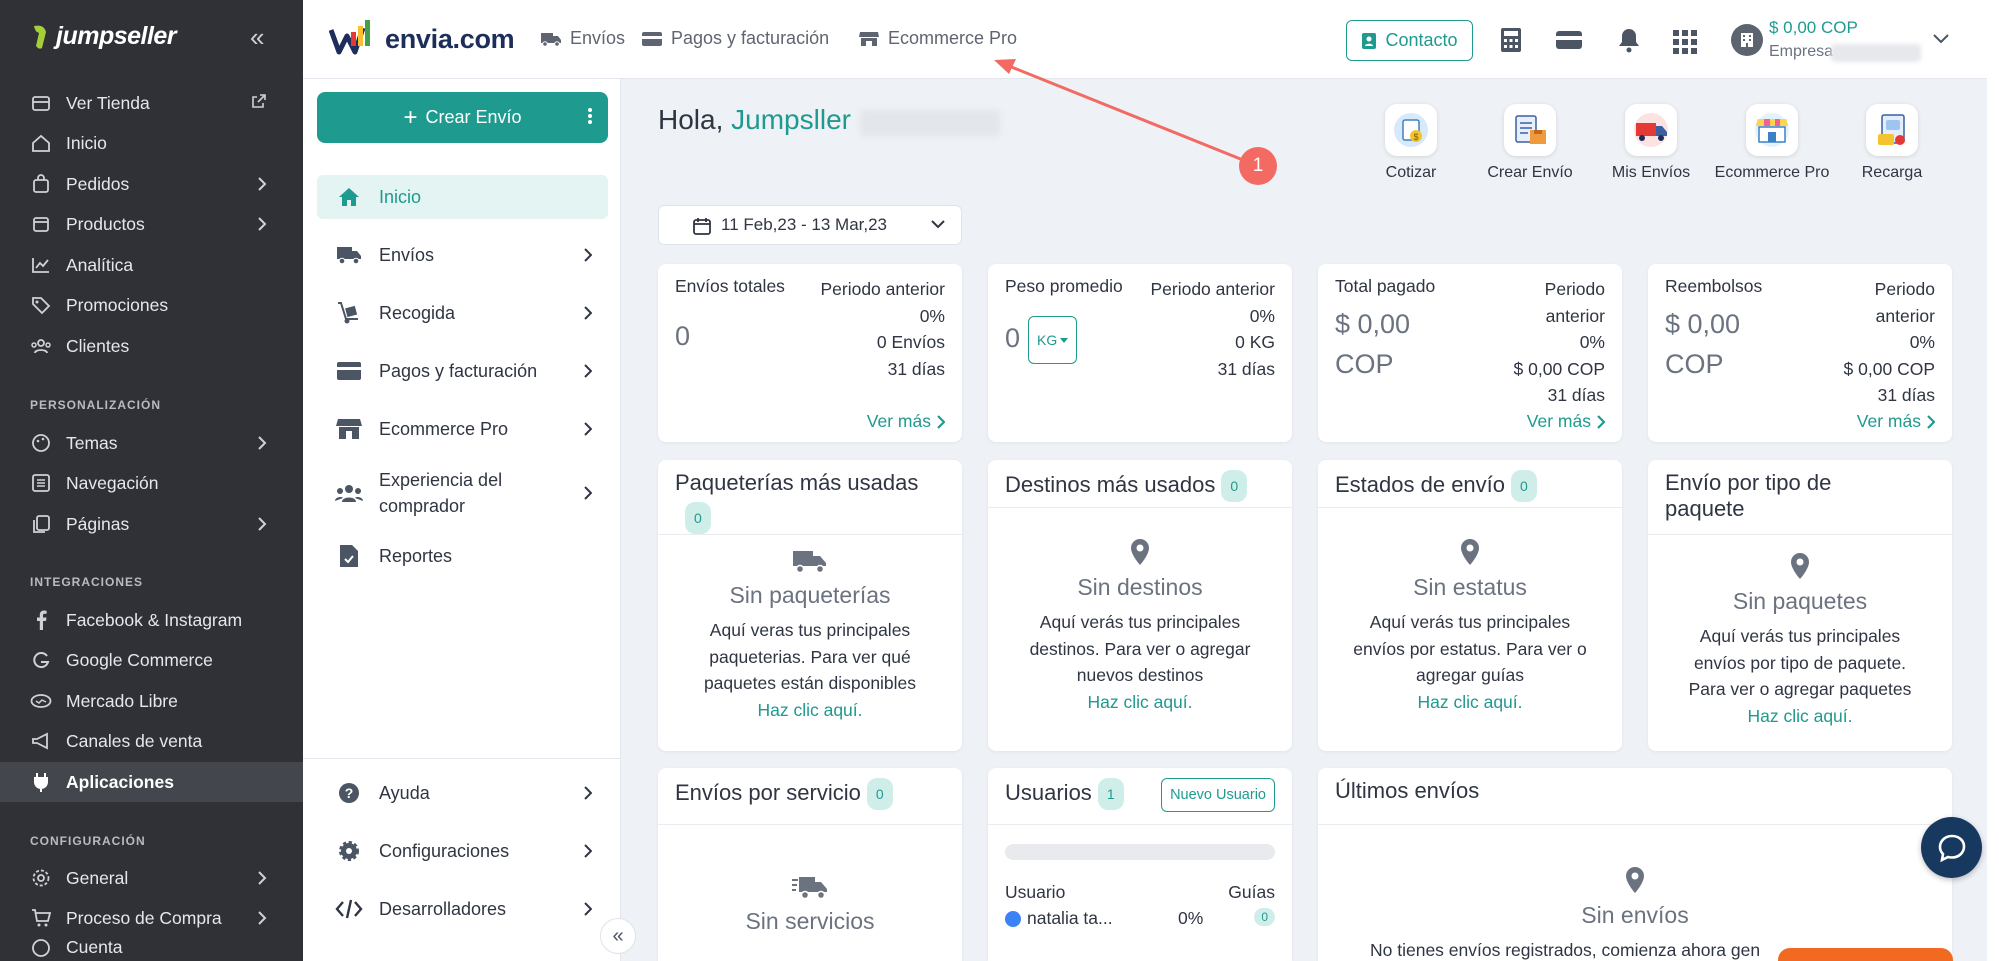  I want to click on empty-line: agregar guías, so click(1470, 675).